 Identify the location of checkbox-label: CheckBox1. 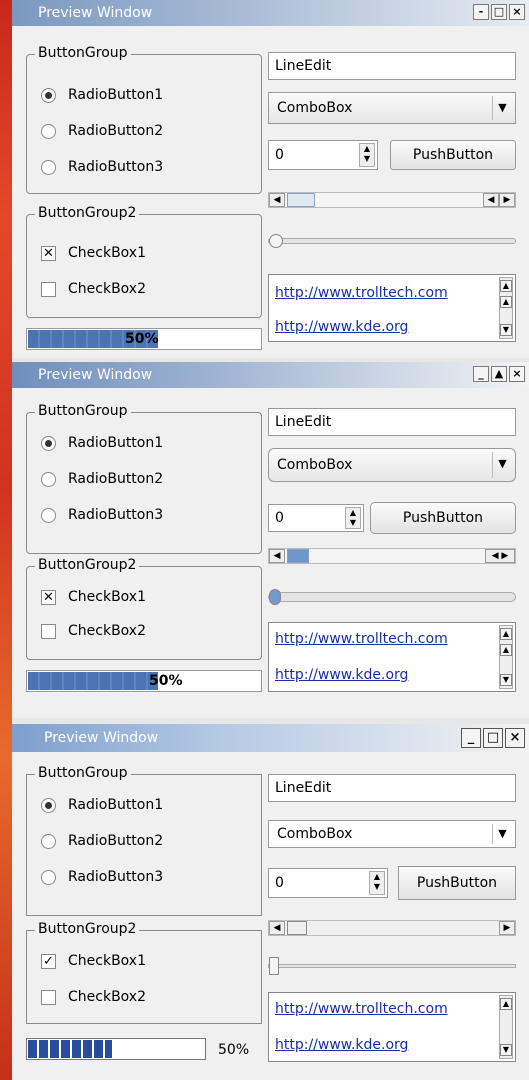
(107, 253).